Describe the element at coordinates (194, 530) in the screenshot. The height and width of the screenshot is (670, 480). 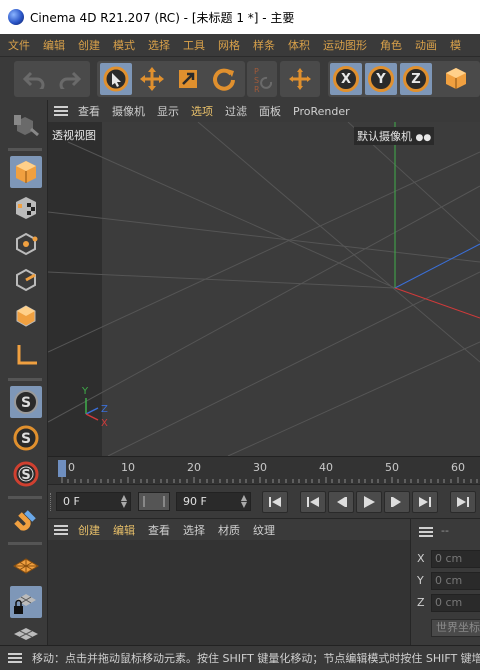
I see `object-menu-select: 选择` at that location.